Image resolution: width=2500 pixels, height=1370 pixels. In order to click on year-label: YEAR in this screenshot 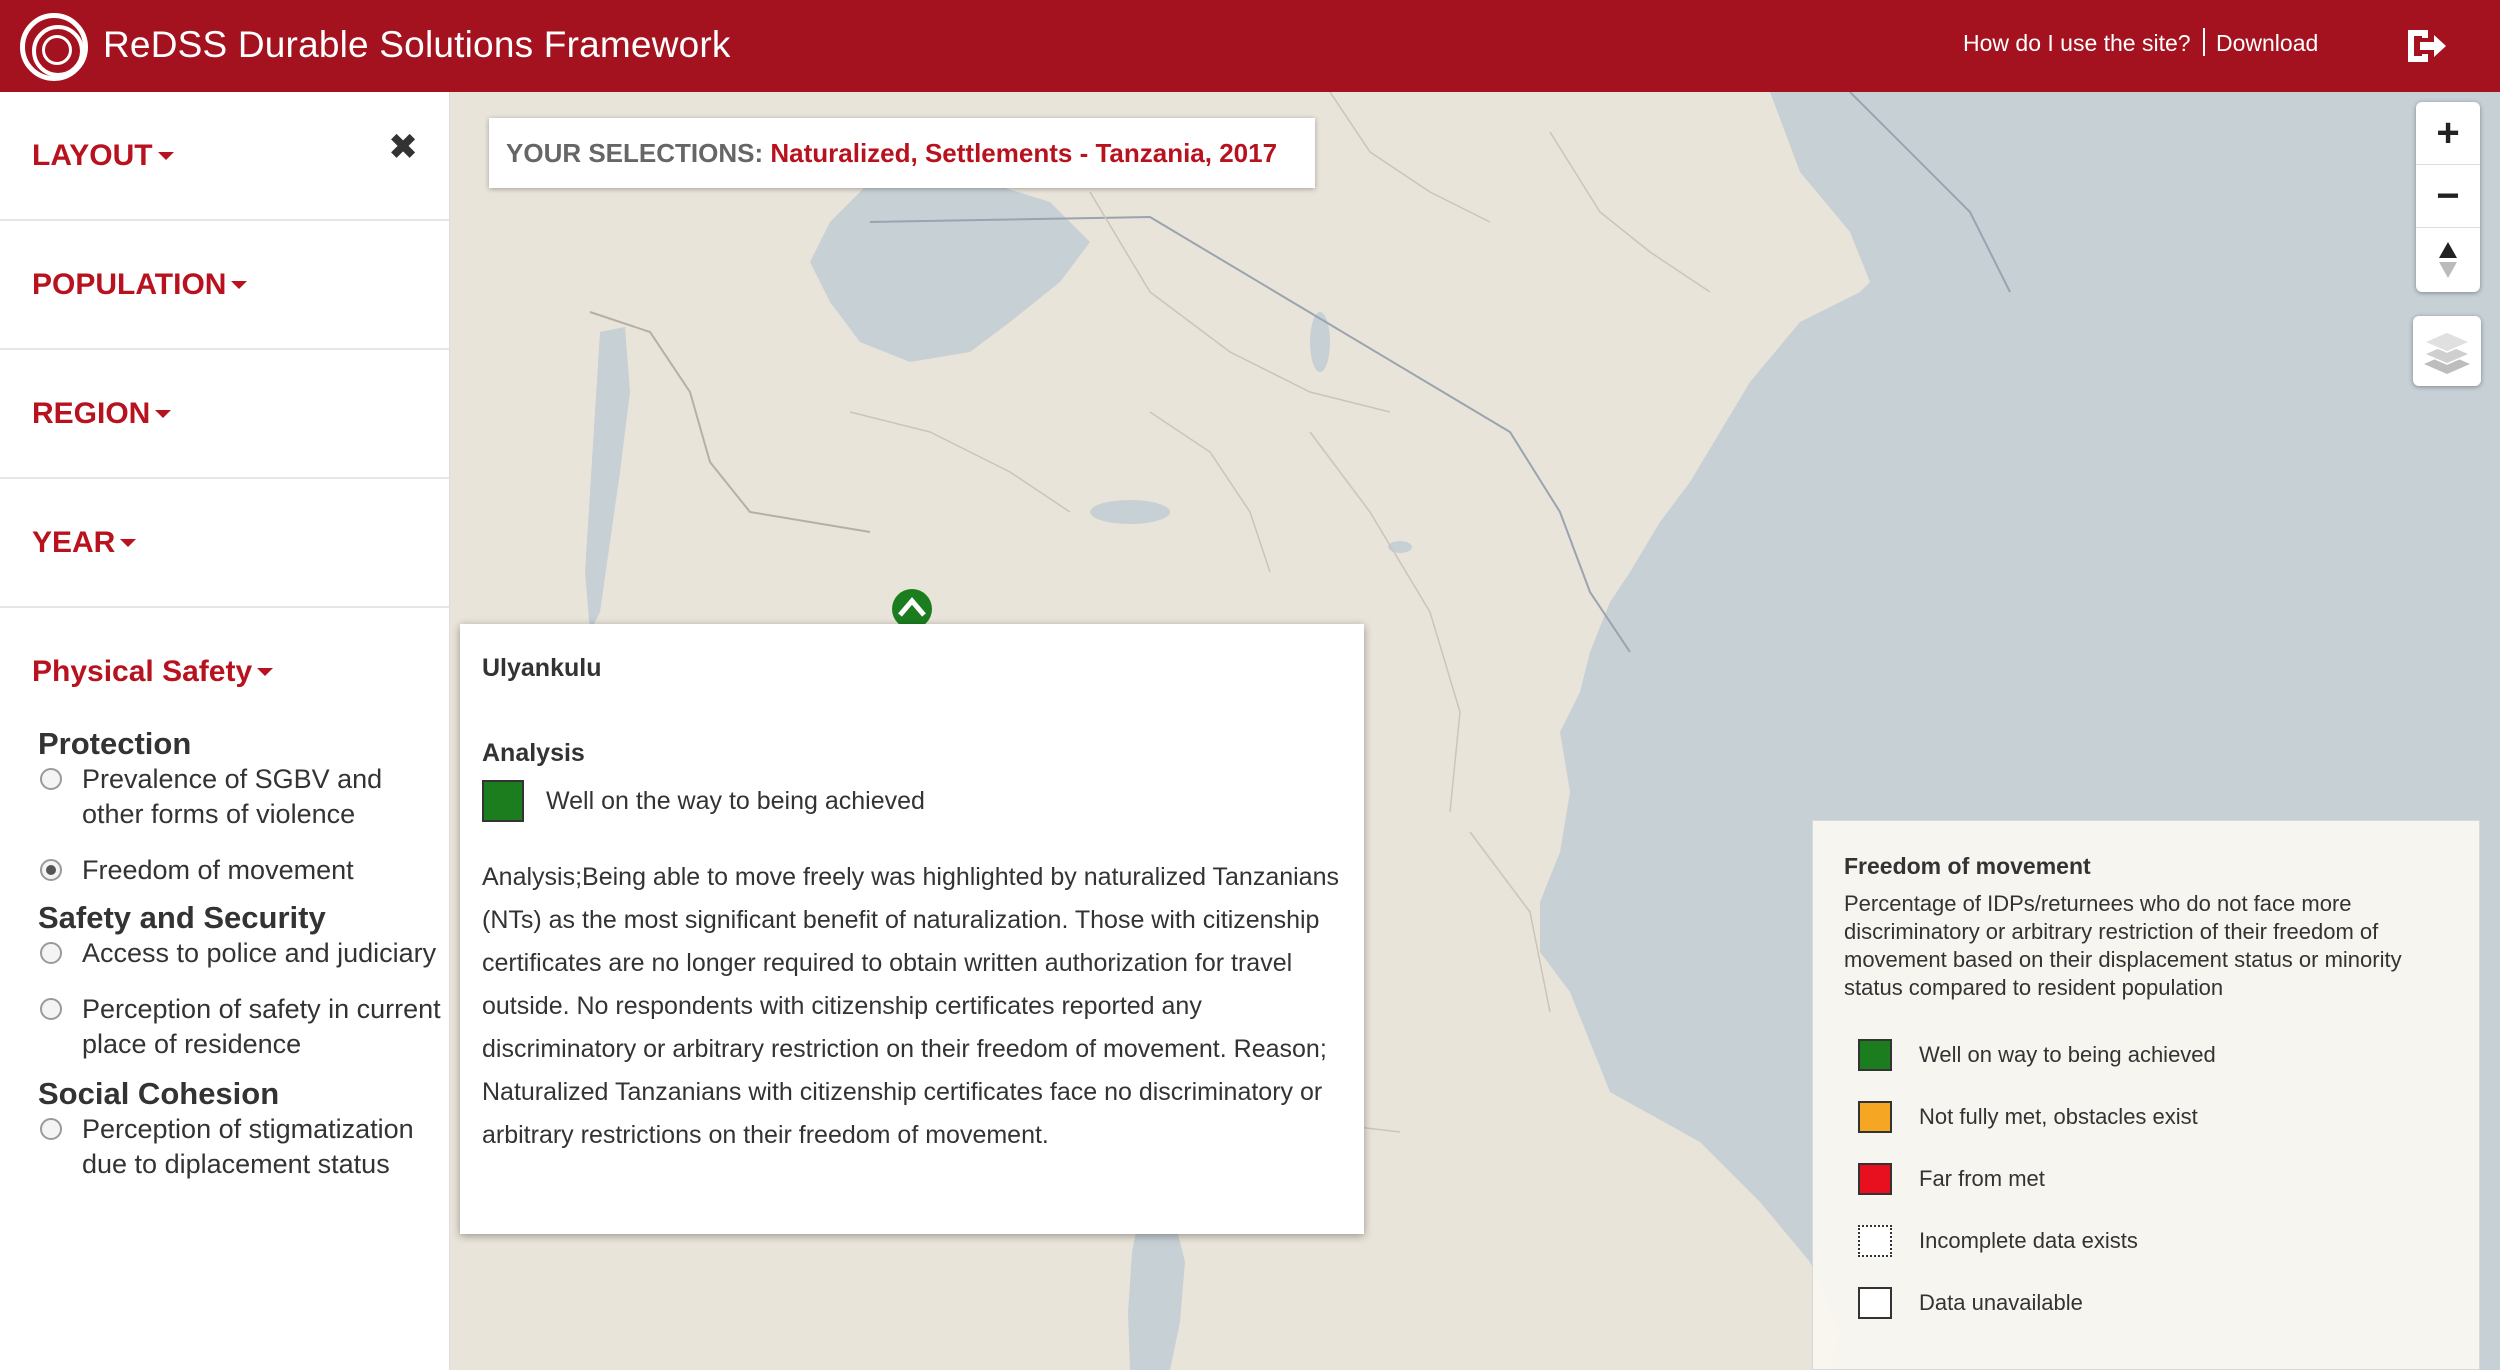, I will do `click(74, 542)`.